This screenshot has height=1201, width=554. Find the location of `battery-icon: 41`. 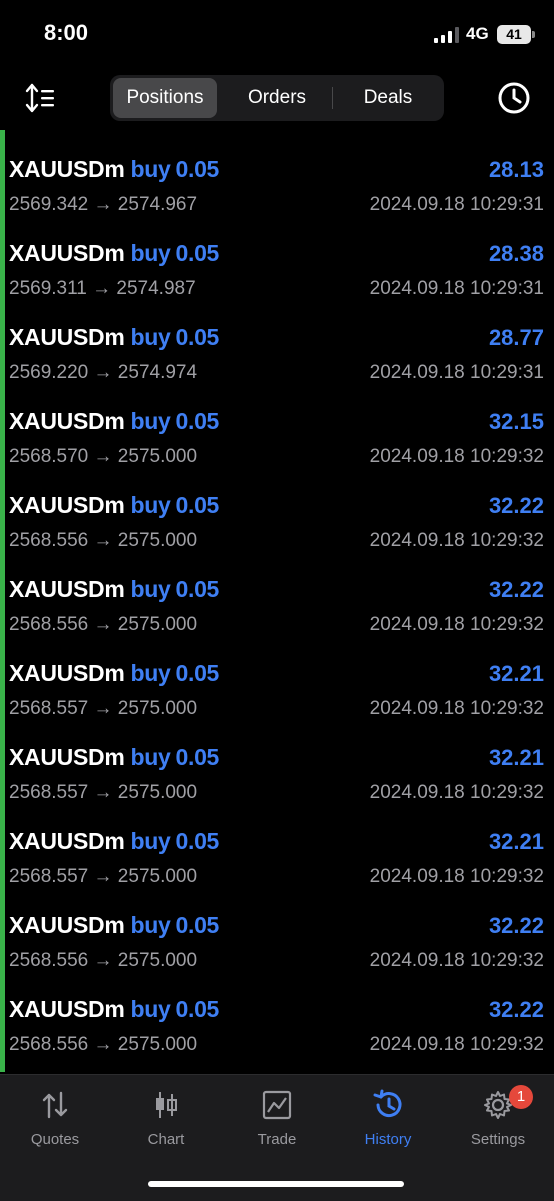

battery-icon: 41 is located at coordinates (514, 34).